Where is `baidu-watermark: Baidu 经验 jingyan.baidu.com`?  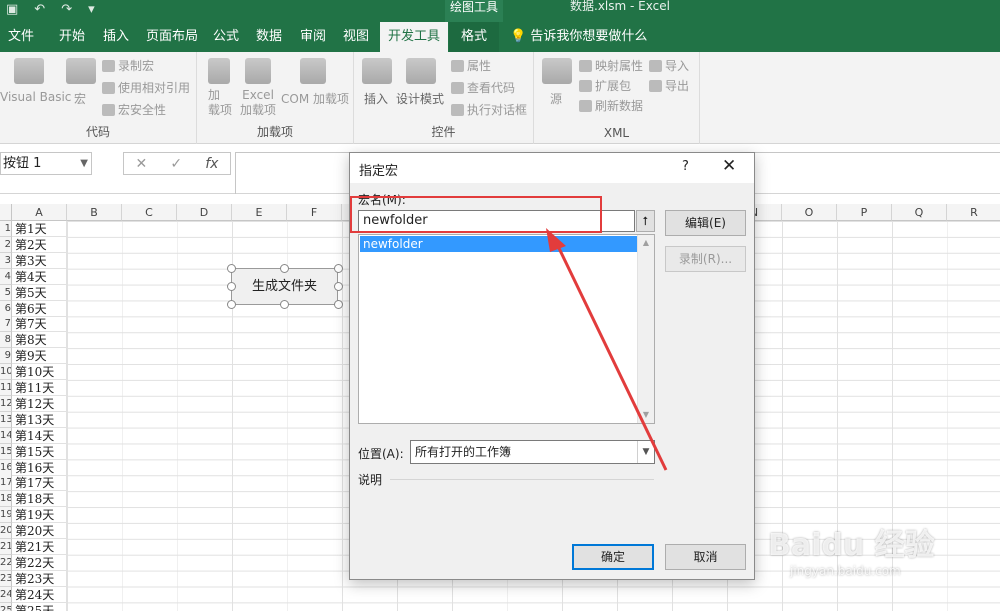
baidu-watermark: Baidu 经验 jingyan.baidu.com is located at coordinates (868, 560).